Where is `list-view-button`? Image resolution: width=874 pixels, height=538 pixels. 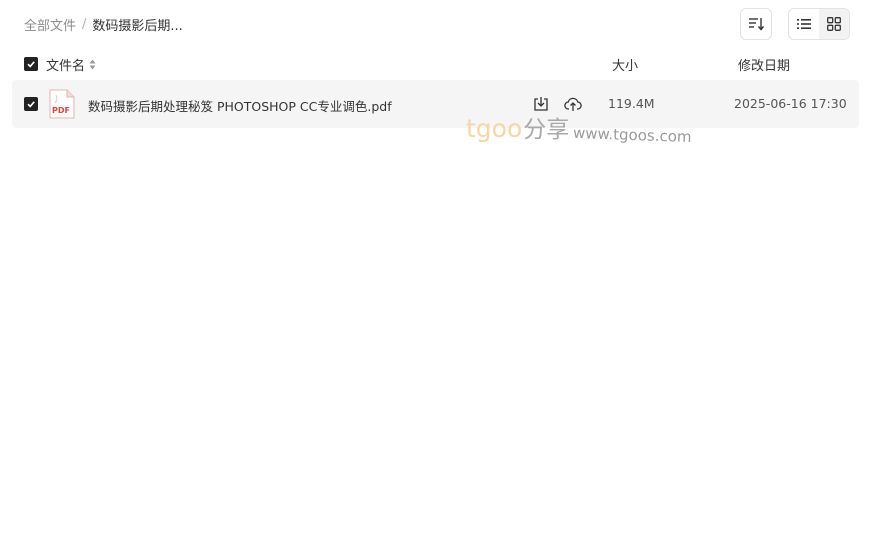
list-view-button is located at coordinates (804, 24).